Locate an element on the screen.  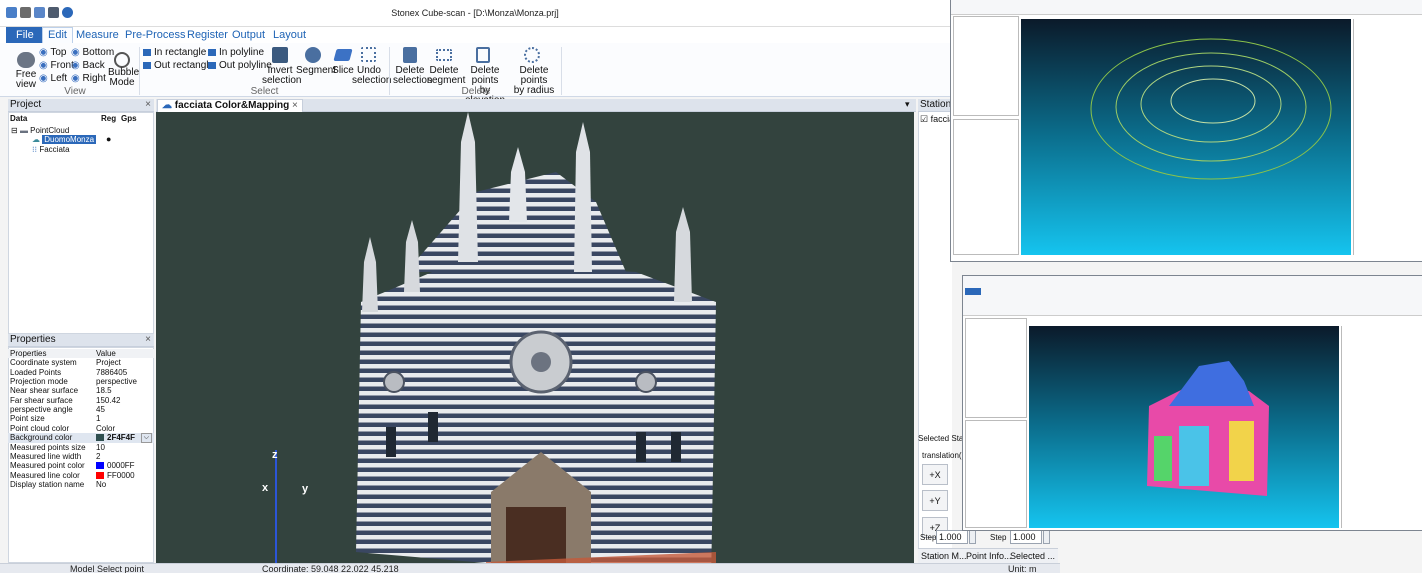
menu-output: Output is located at coordinates (248, 35).